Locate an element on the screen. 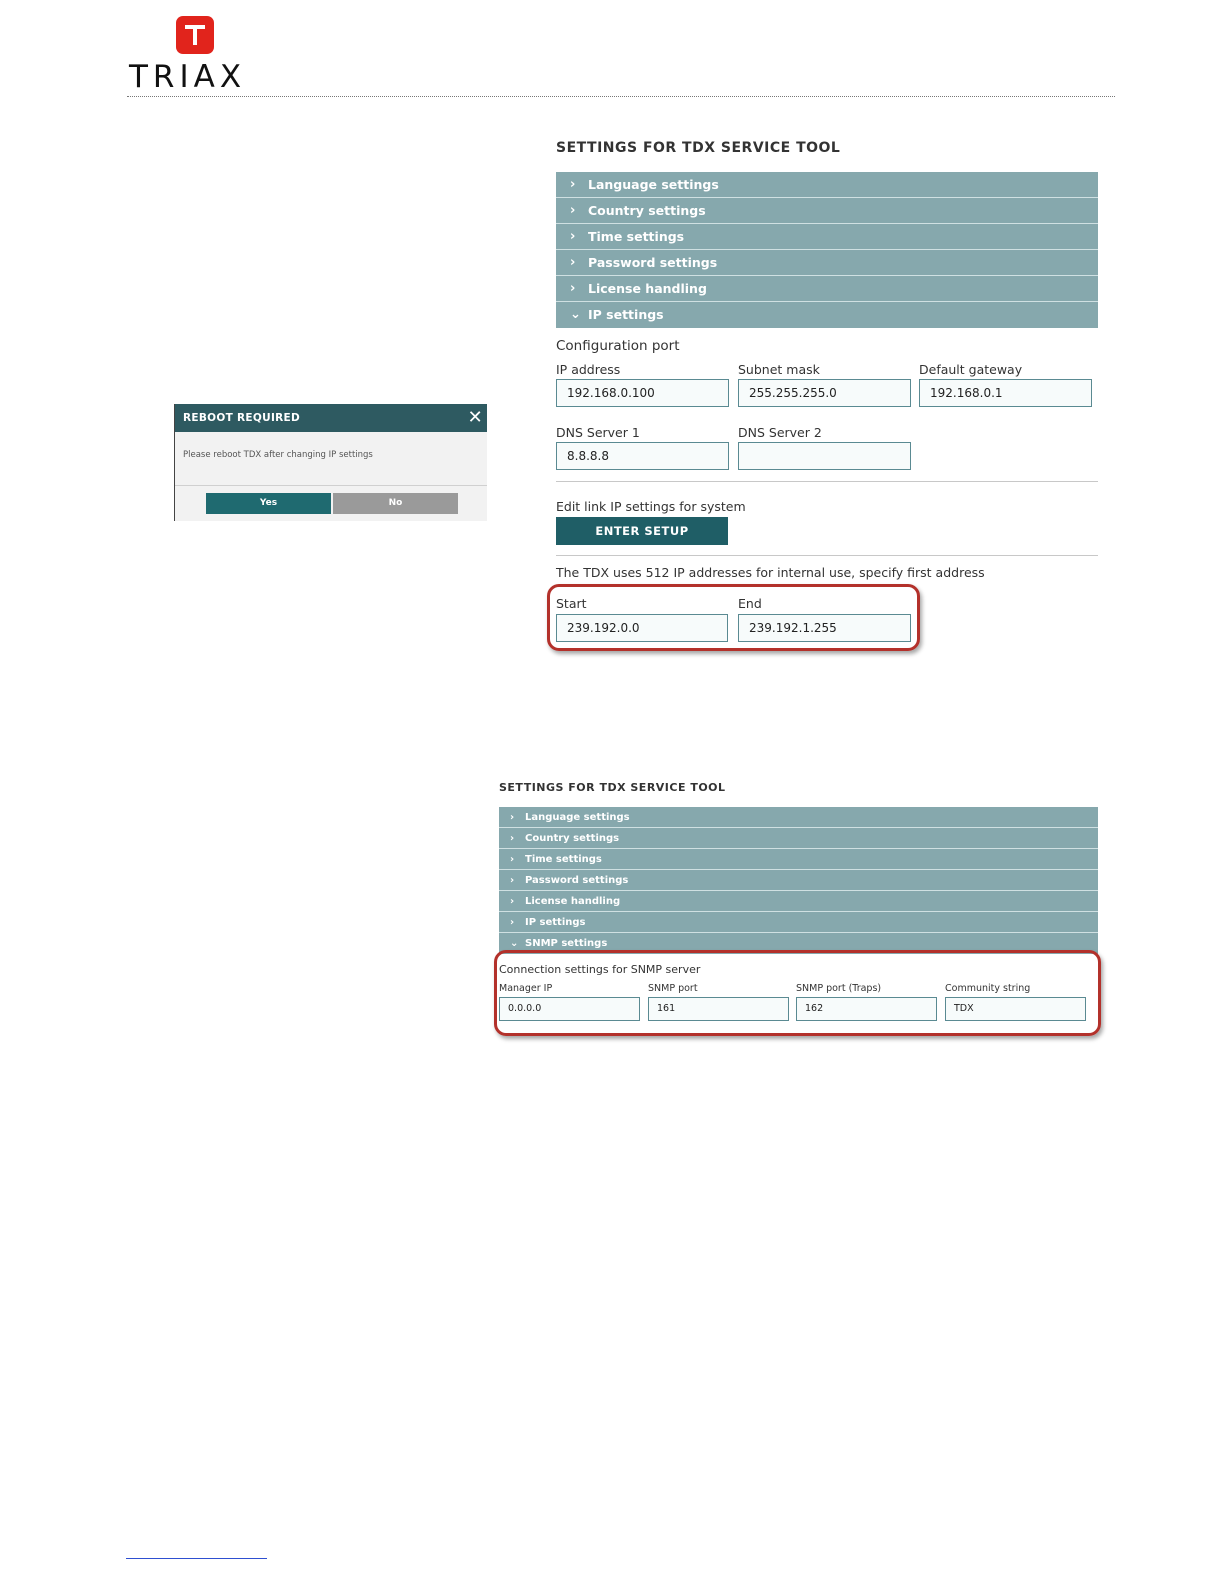 This screenshot has height=1584, width=1224. close-icon: ✕ is located at coordinates (475, 418).